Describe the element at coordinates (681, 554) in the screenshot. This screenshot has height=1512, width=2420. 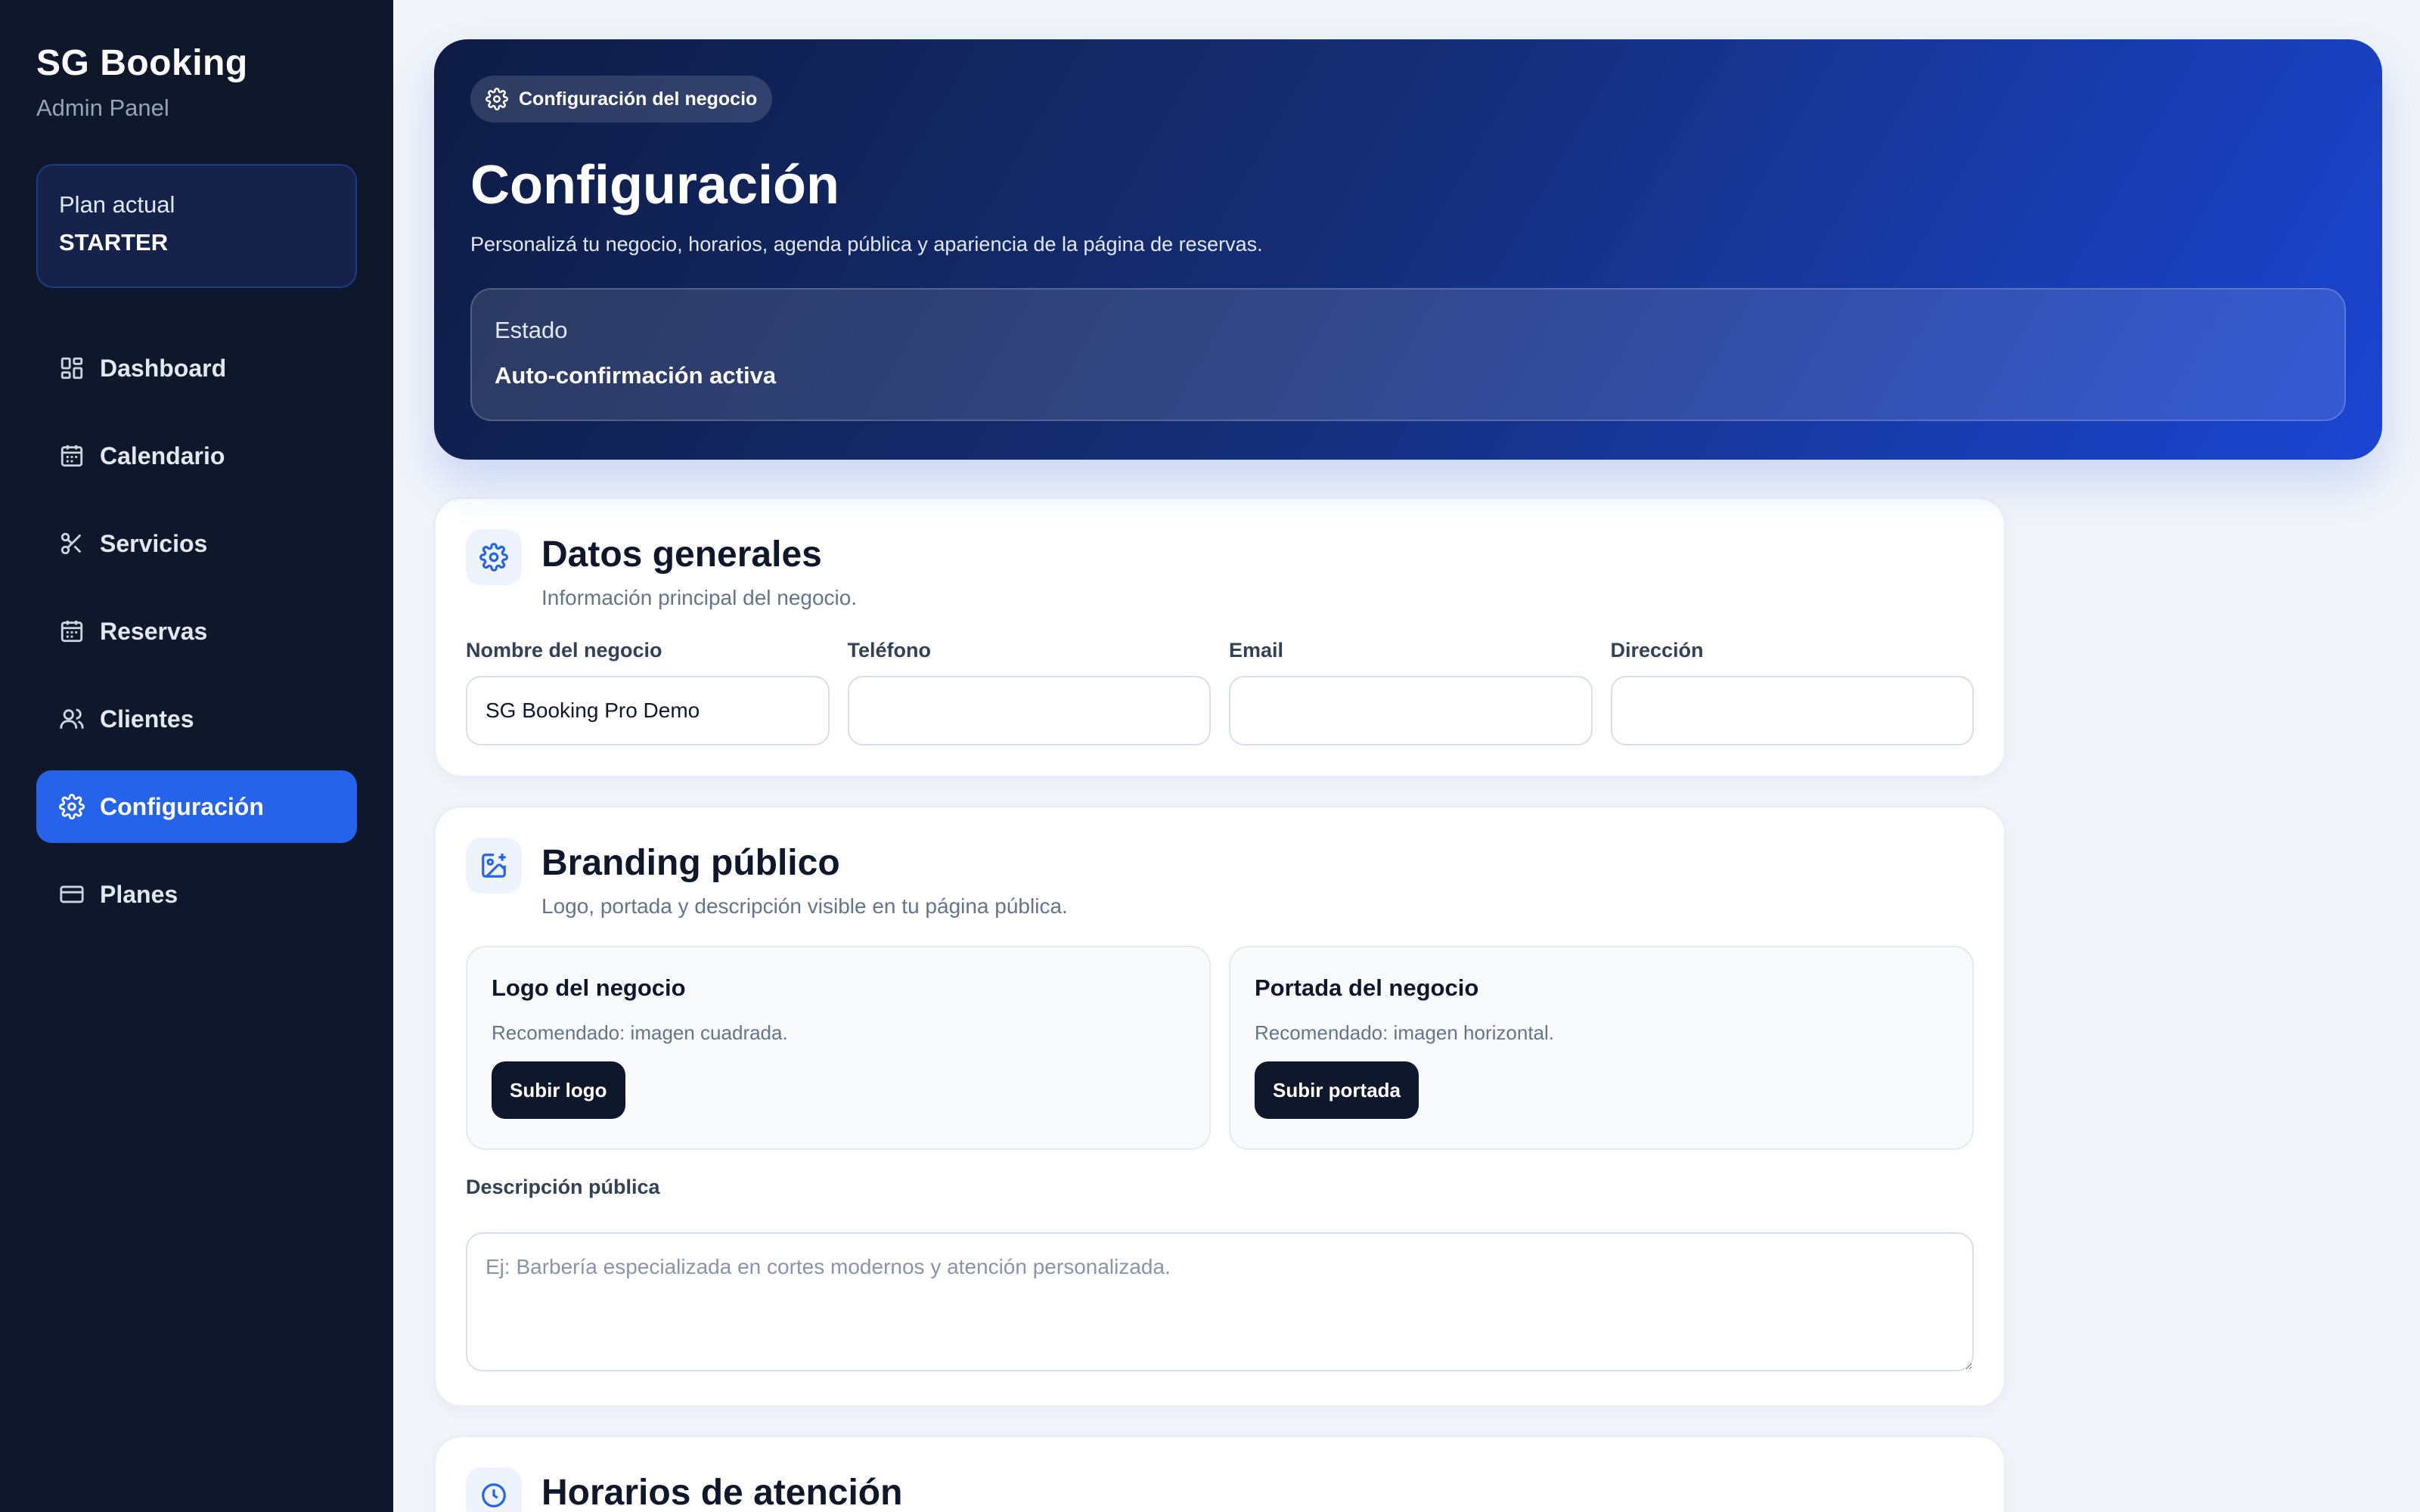
I see `section-title: Datos generales` at that location.